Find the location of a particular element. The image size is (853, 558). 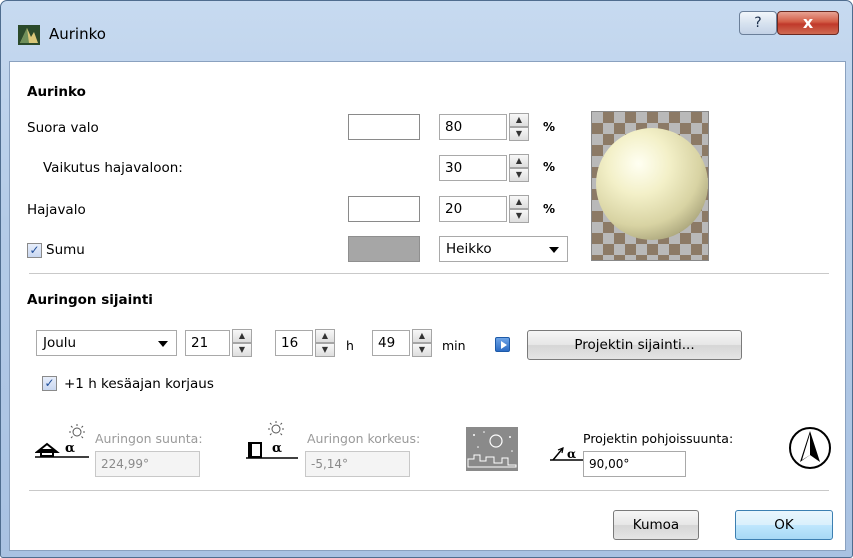

fog-label: Sumu is located at coordinates (65, 250).